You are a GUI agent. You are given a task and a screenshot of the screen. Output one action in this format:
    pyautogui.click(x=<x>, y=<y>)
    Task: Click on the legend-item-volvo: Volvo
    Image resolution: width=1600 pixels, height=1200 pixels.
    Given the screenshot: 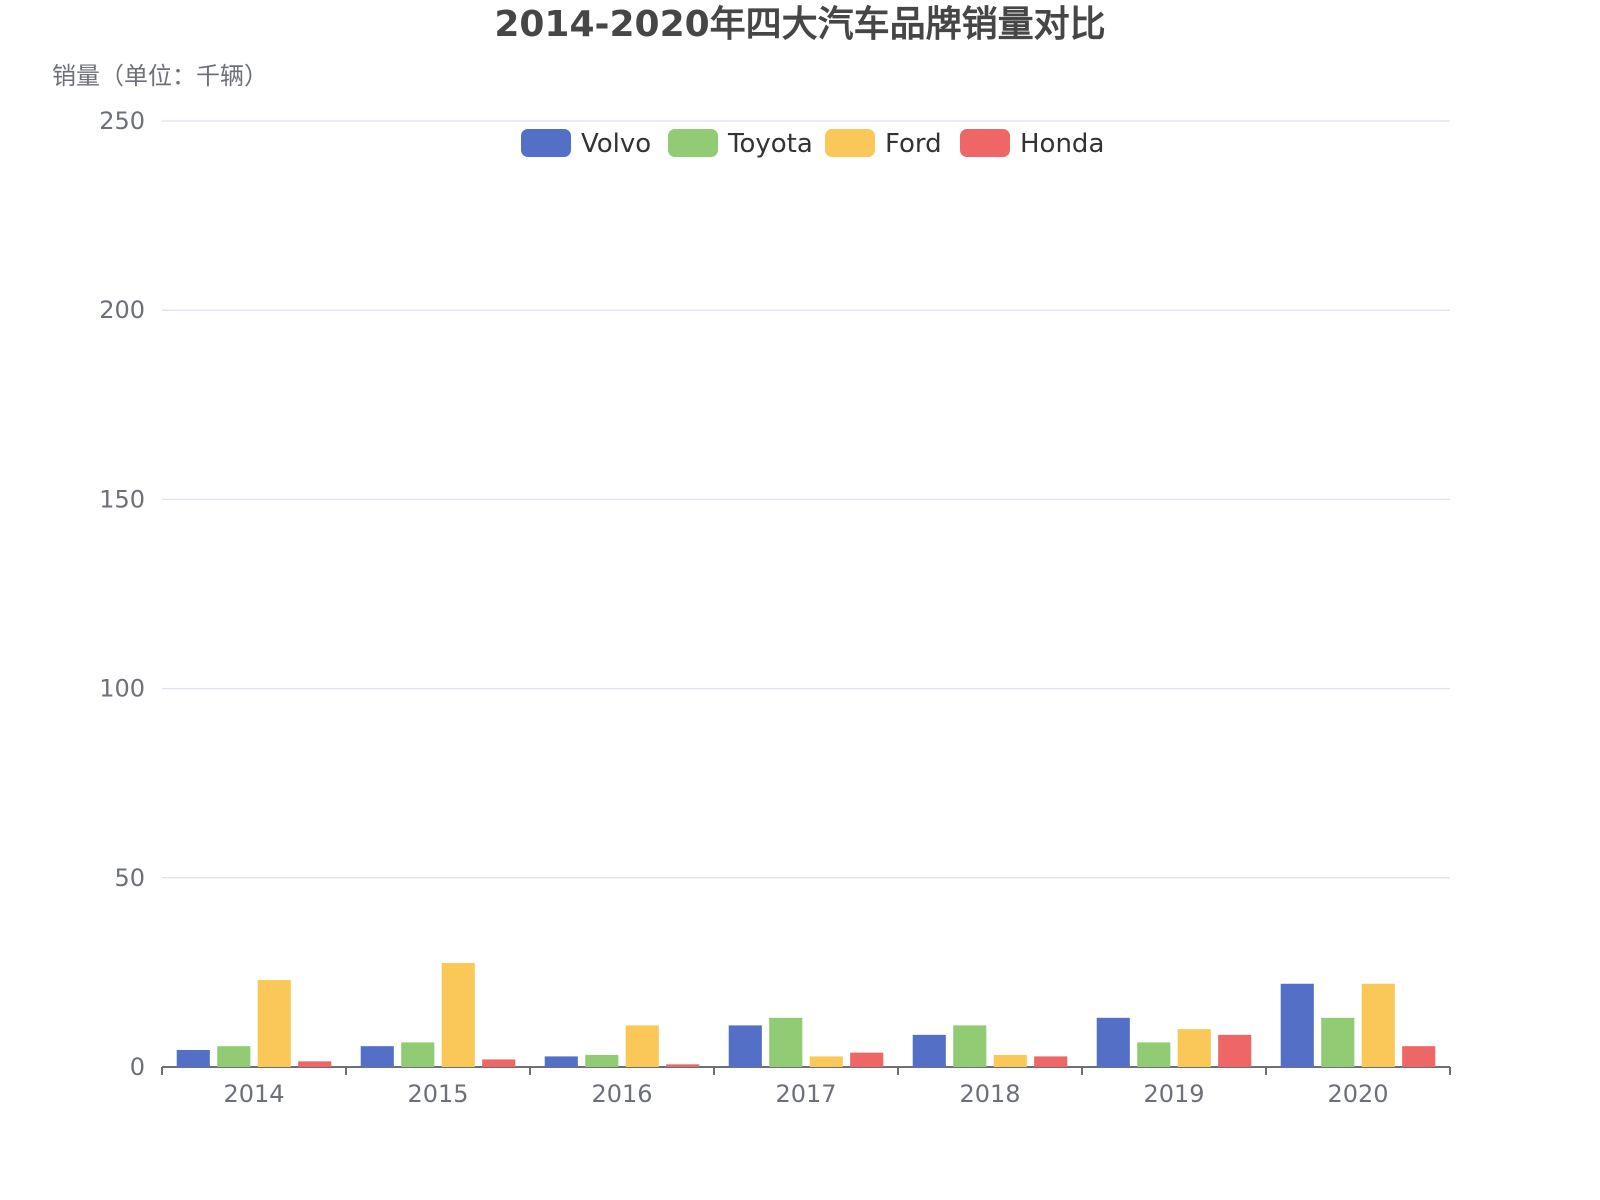 What is the action you would take?
    pyautogui.click(x=586, y=144)
    